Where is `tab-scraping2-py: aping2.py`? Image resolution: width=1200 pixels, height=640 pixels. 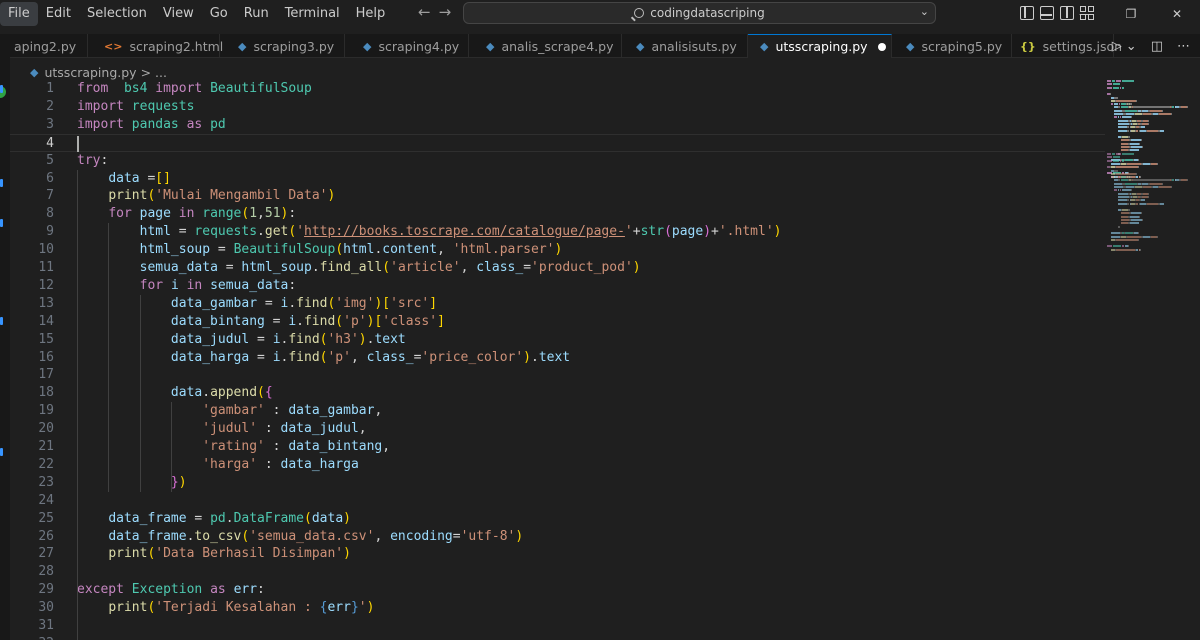 tab-scraping2-py: aping2.py is located at coordinates (49, 46).